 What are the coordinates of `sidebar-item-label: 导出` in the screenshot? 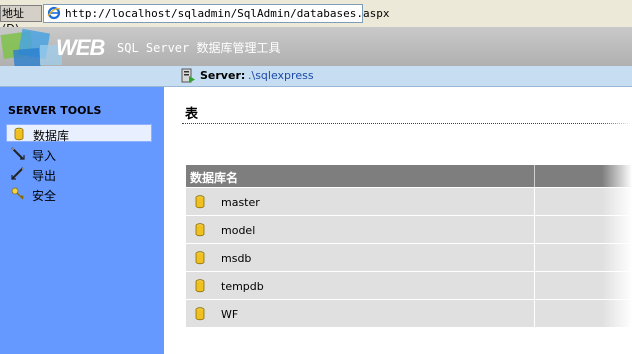 It's located at (44, 176).